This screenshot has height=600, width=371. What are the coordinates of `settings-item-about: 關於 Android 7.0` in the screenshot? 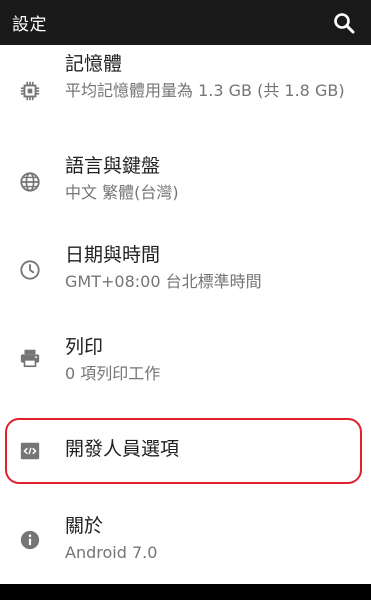 It's located at (185, 542).